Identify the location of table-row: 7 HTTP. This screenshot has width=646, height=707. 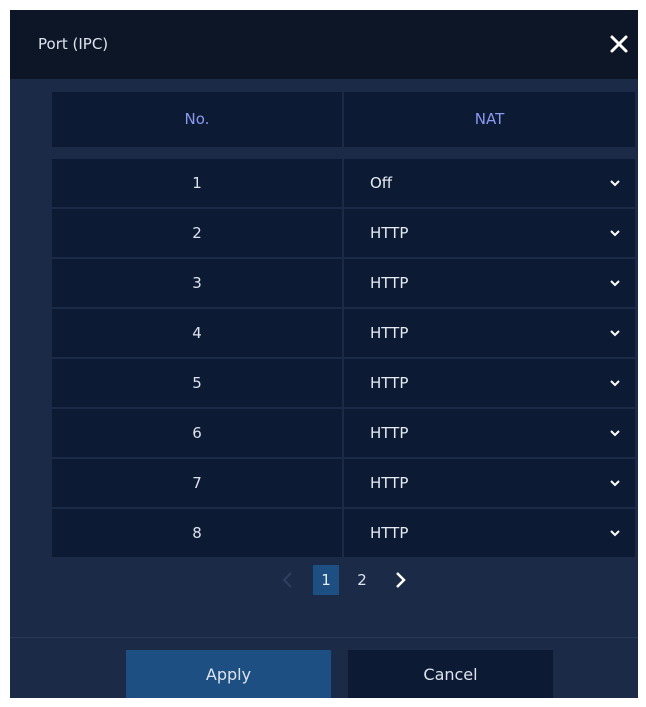
(343, 483).